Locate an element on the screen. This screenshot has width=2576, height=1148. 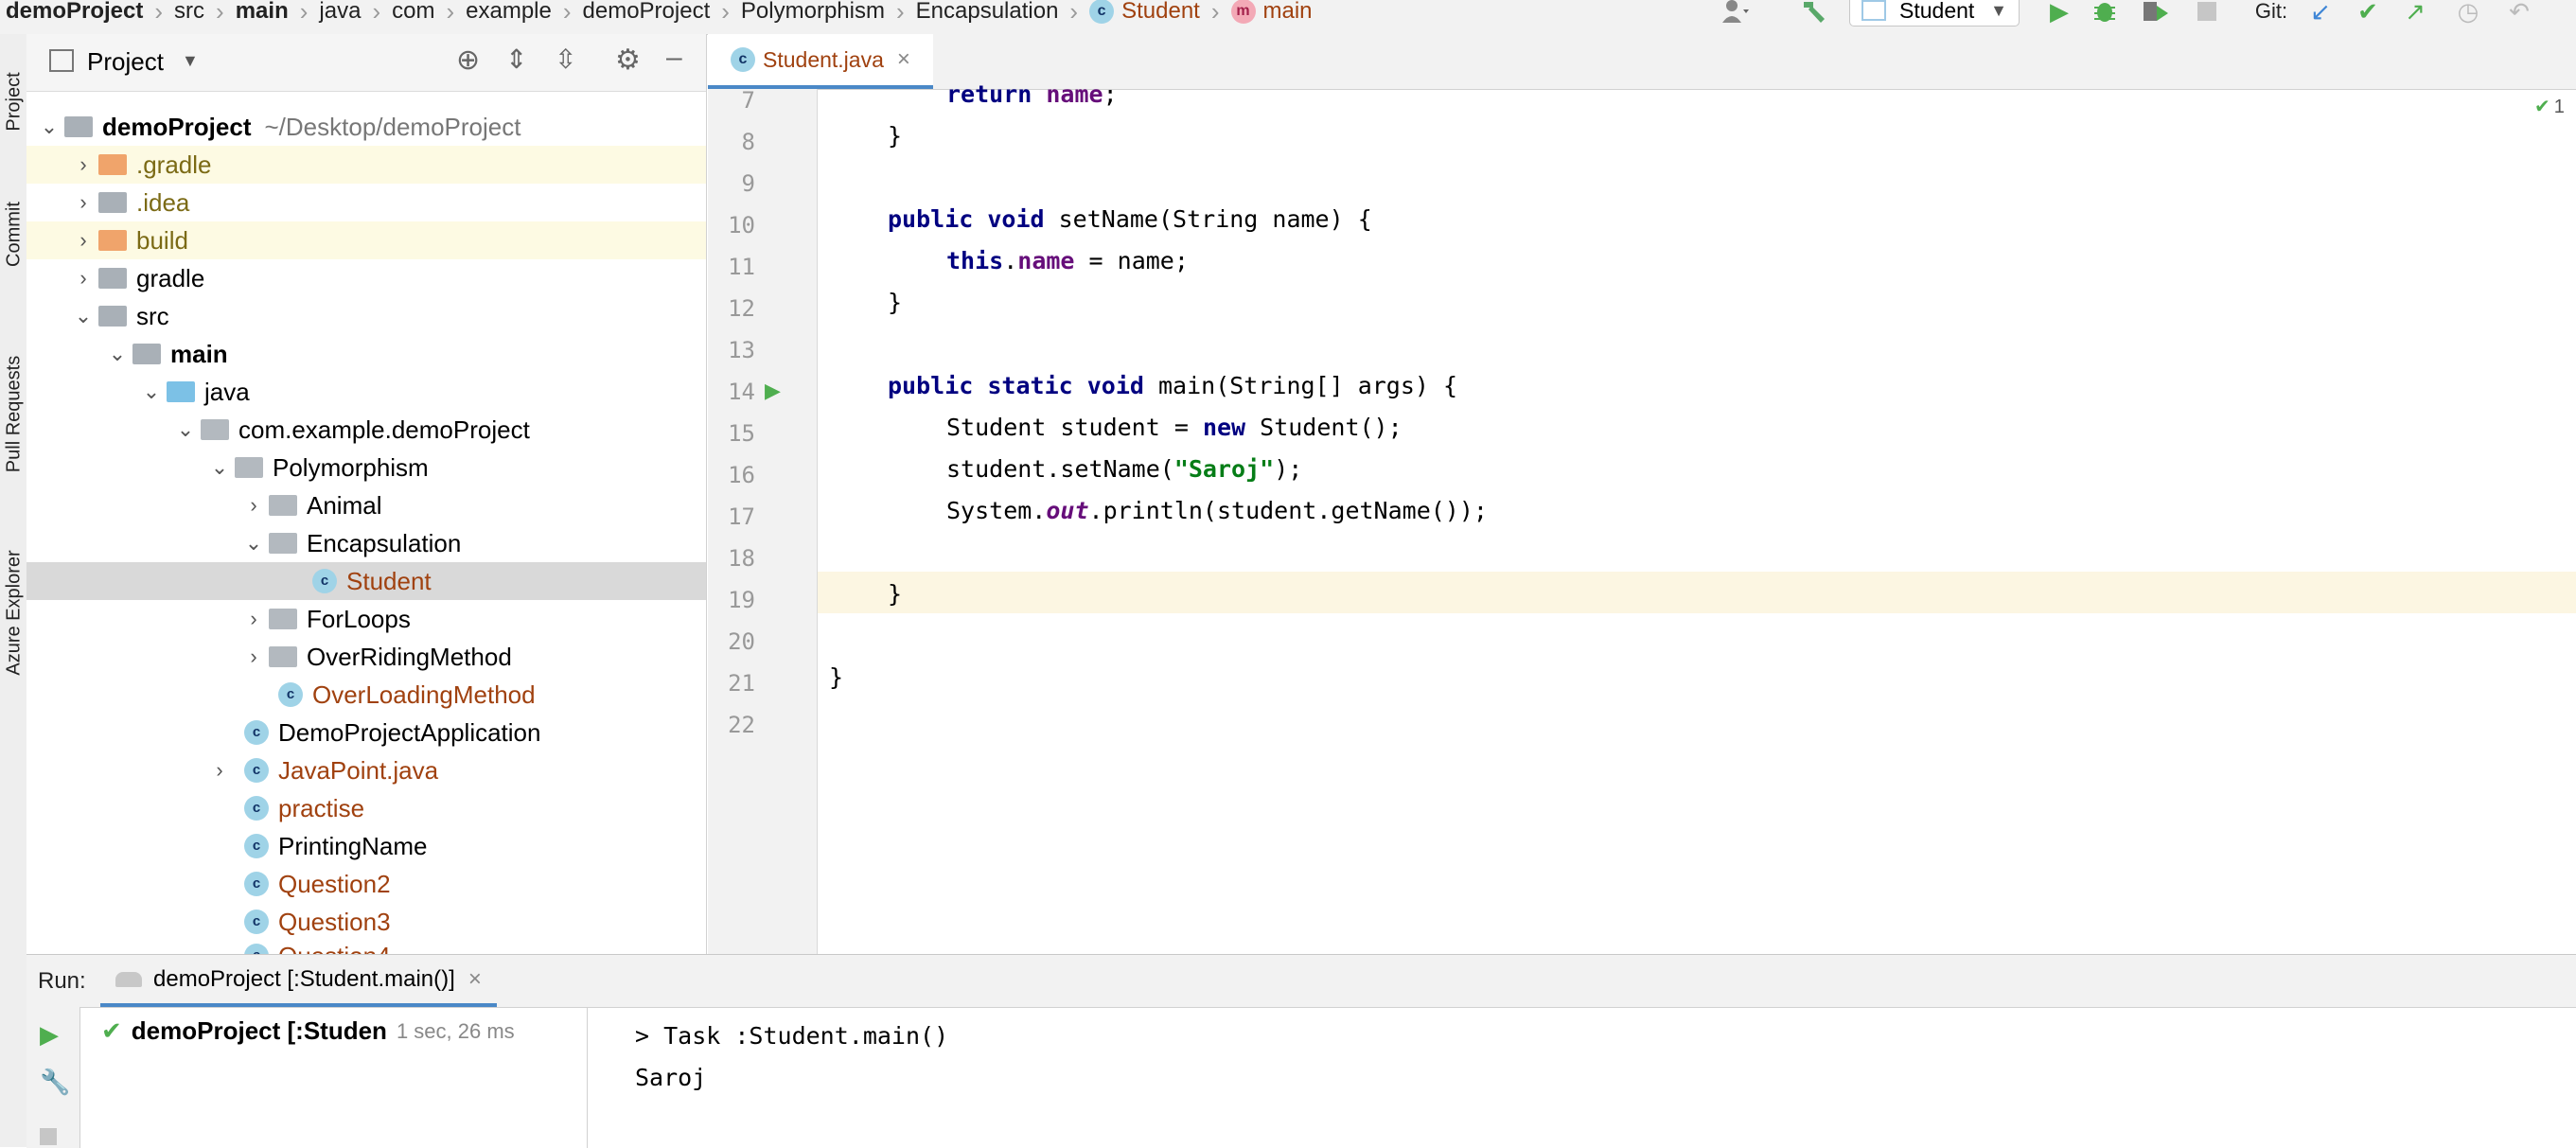
line-number: 14 is located at coordinates (741, 392).